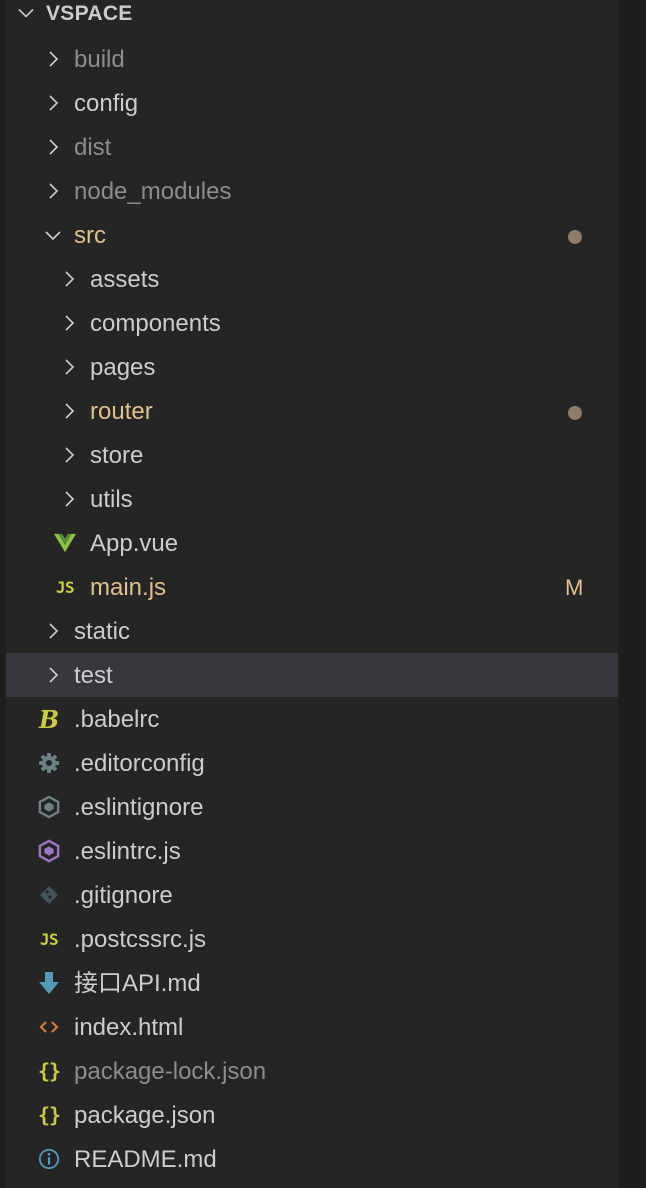  I want to click on tree-item-label: .editorconfig, so click(139, 763).